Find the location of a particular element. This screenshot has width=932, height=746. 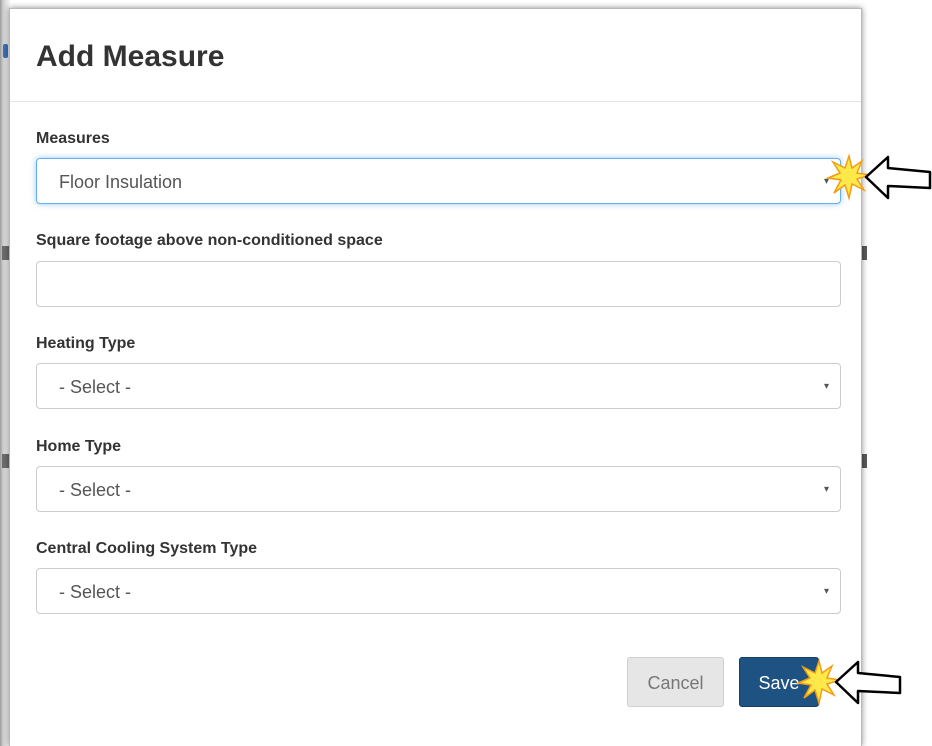

square-footage-input is located at coordinates (438, 284).